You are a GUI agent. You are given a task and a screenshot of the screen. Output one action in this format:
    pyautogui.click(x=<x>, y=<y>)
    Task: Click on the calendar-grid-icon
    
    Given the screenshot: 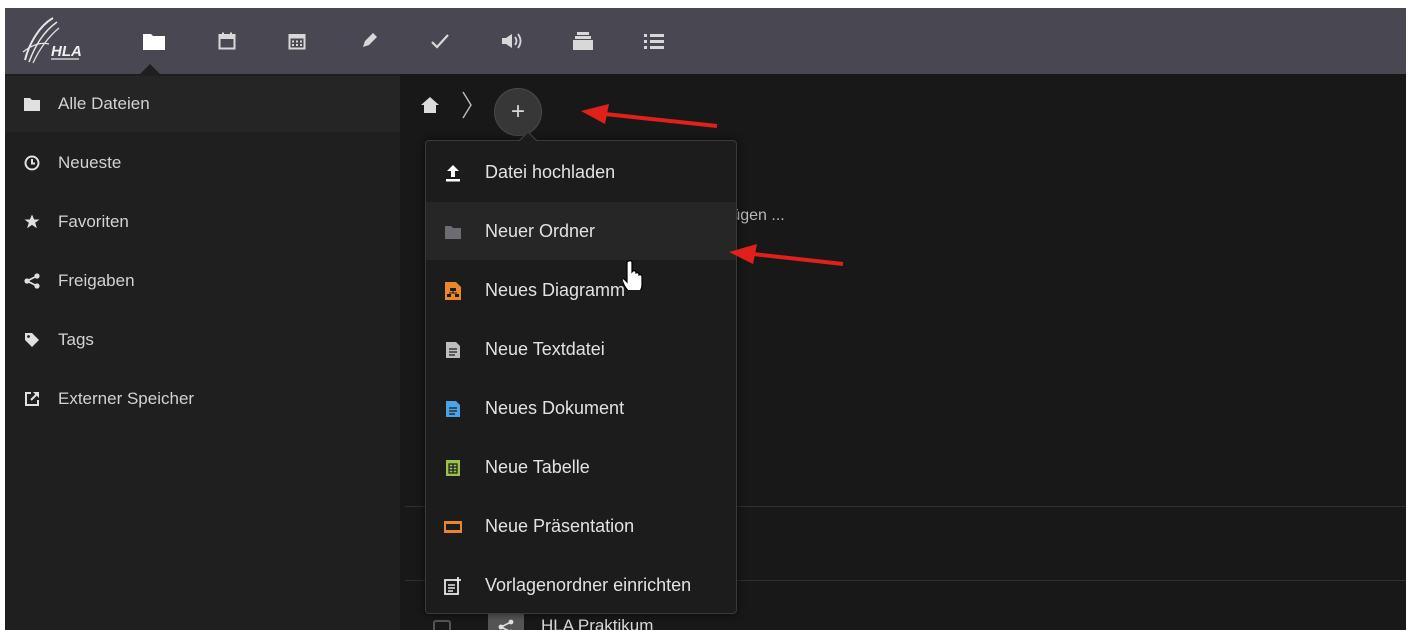 What is the action you would take?
    pyautogui.click(x=297, y=41)
    